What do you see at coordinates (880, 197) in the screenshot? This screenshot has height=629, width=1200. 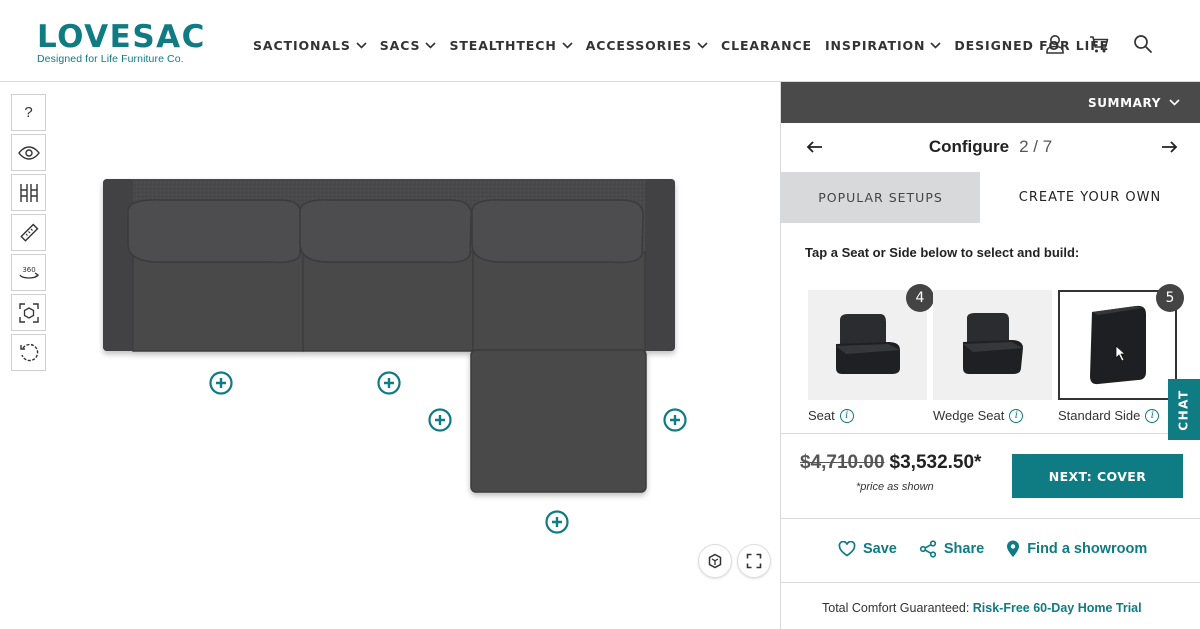 I see `tab-popular-setups: POPULAR SETUPS` at bounding box center [880, 197].